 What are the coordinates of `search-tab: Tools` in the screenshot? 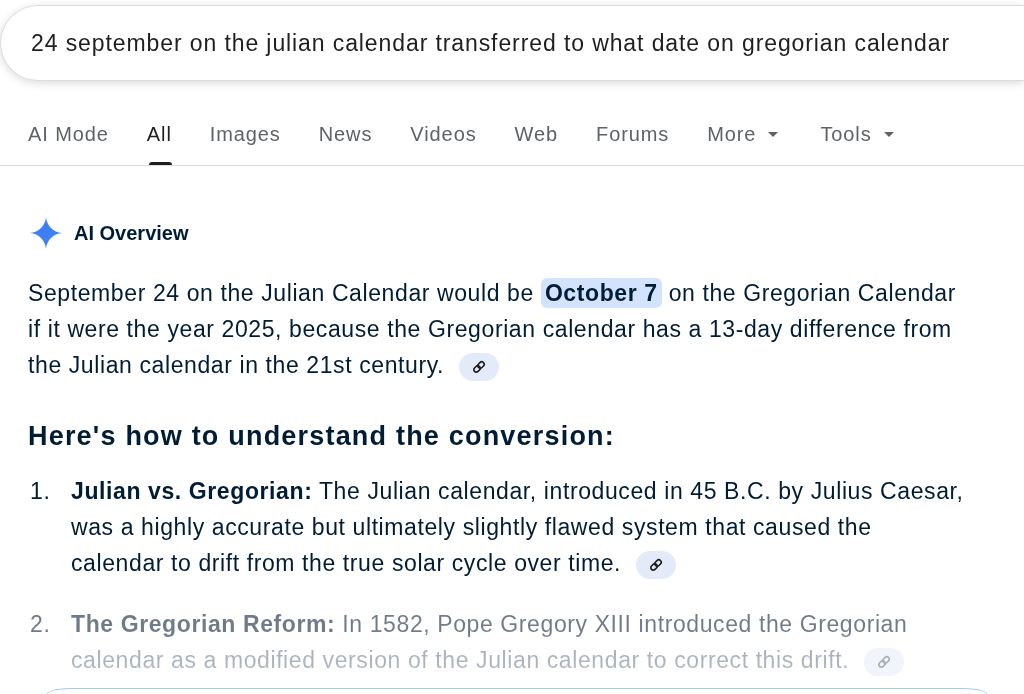 It's located at (857, 132).